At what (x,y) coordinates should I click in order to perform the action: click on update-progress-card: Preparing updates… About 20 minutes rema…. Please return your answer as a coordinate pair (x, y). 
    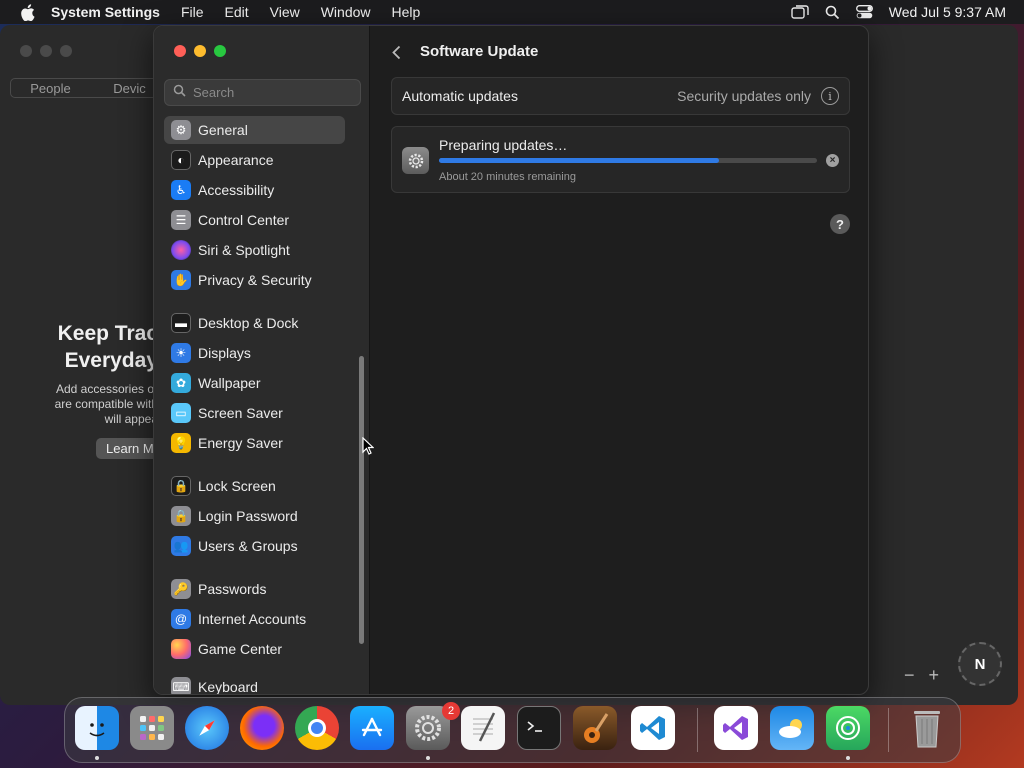
    Looking at the image, I should click on (620, 159).